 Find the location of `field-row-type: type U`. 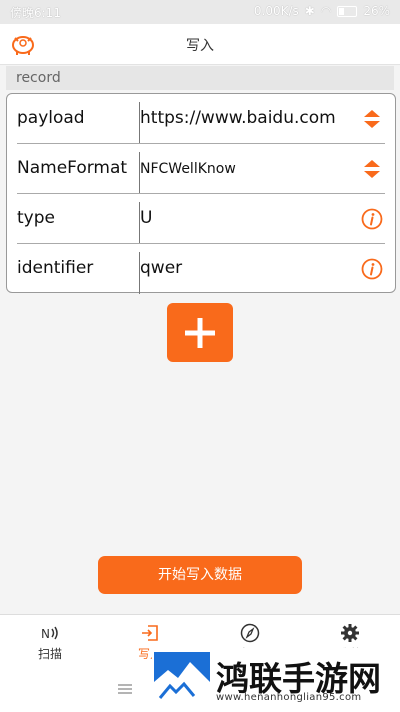

field-row-type: type U is located at coordinates (201, 219).